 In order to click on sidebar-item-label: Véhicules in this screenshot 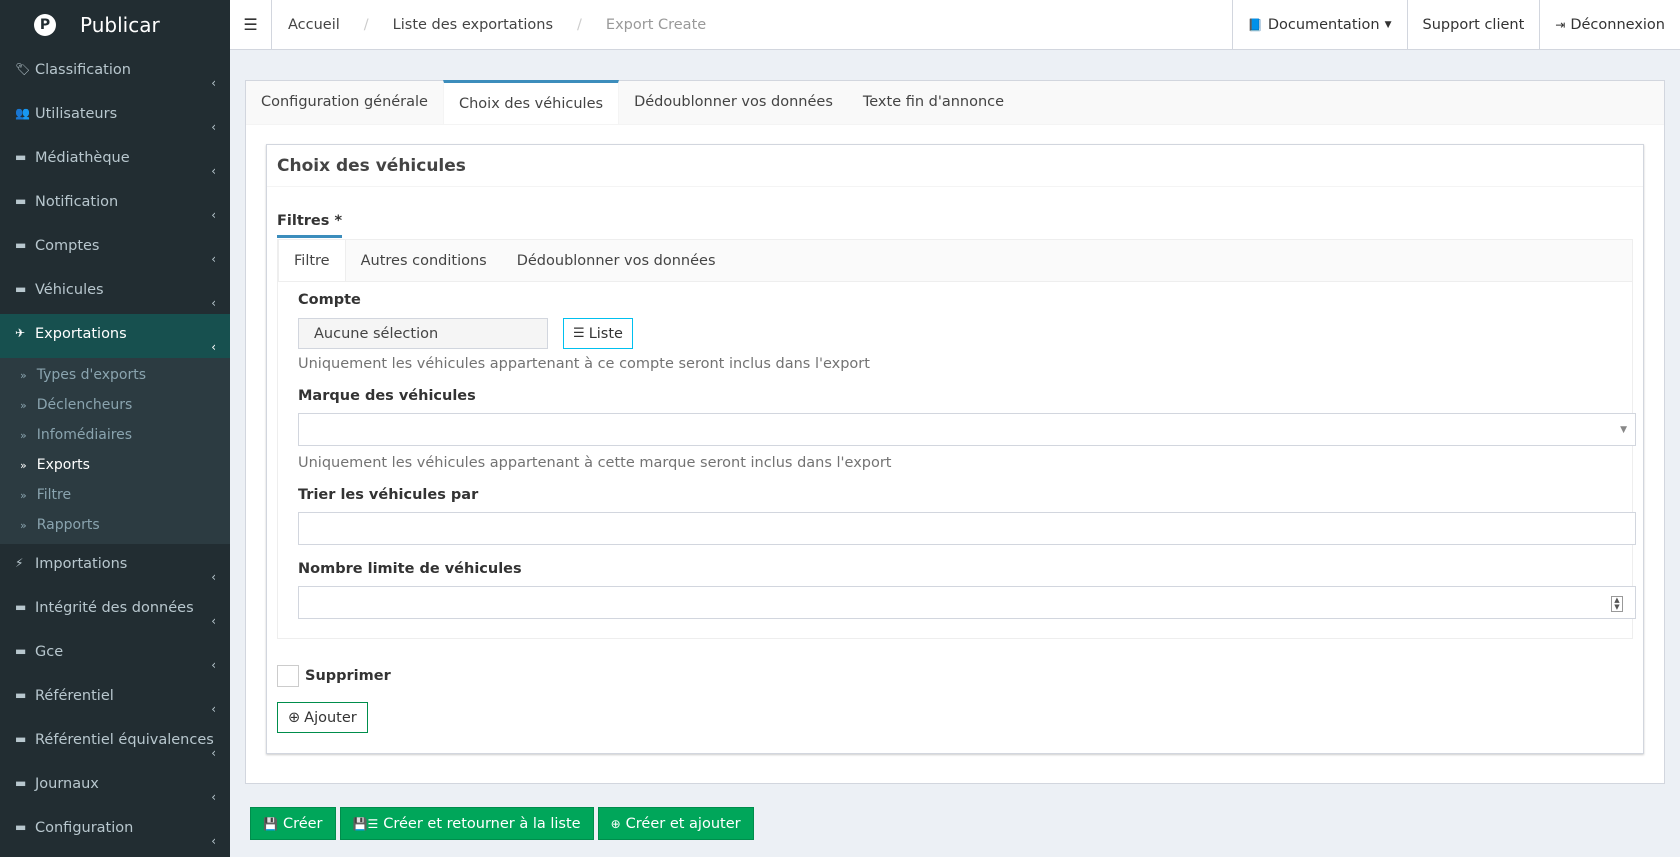, I will do `click(69, 290)`.